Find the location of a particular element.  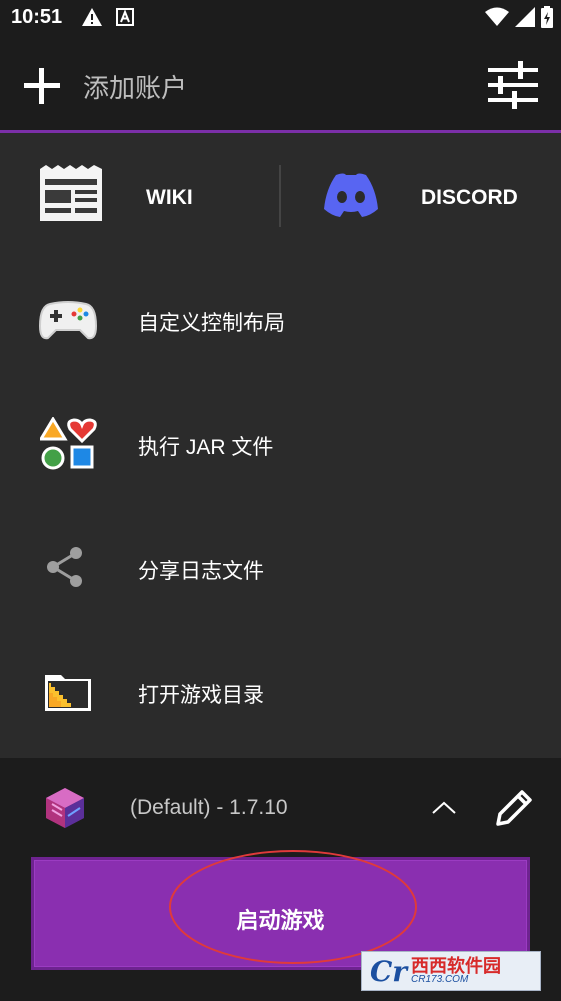

gamepad-icon is located at coordinates (68, 320).